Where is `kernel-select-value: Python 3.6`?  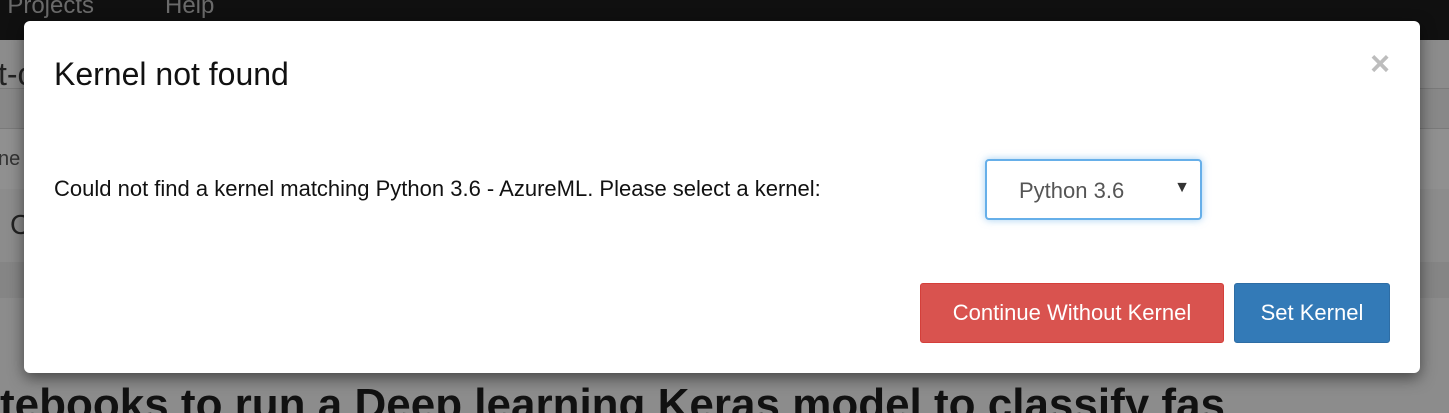
kernel-select-value: Python 3.6 is located at coordinates (1072, 190).